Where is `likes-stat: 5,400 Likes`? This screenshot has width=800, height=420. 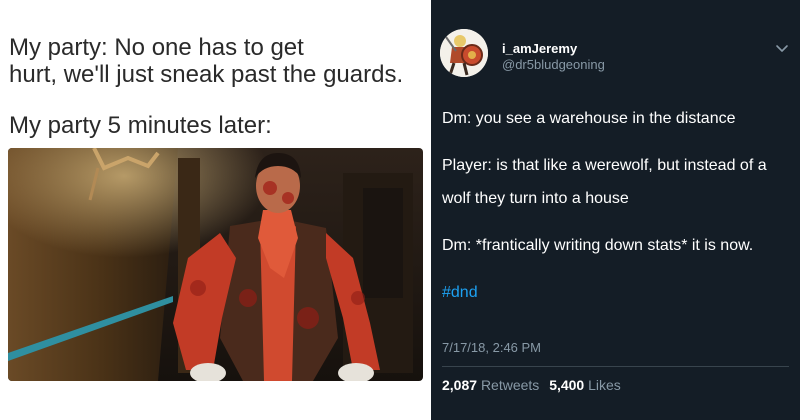
likes-stat: 5,400 Likes is located at coordinates (585, 385).